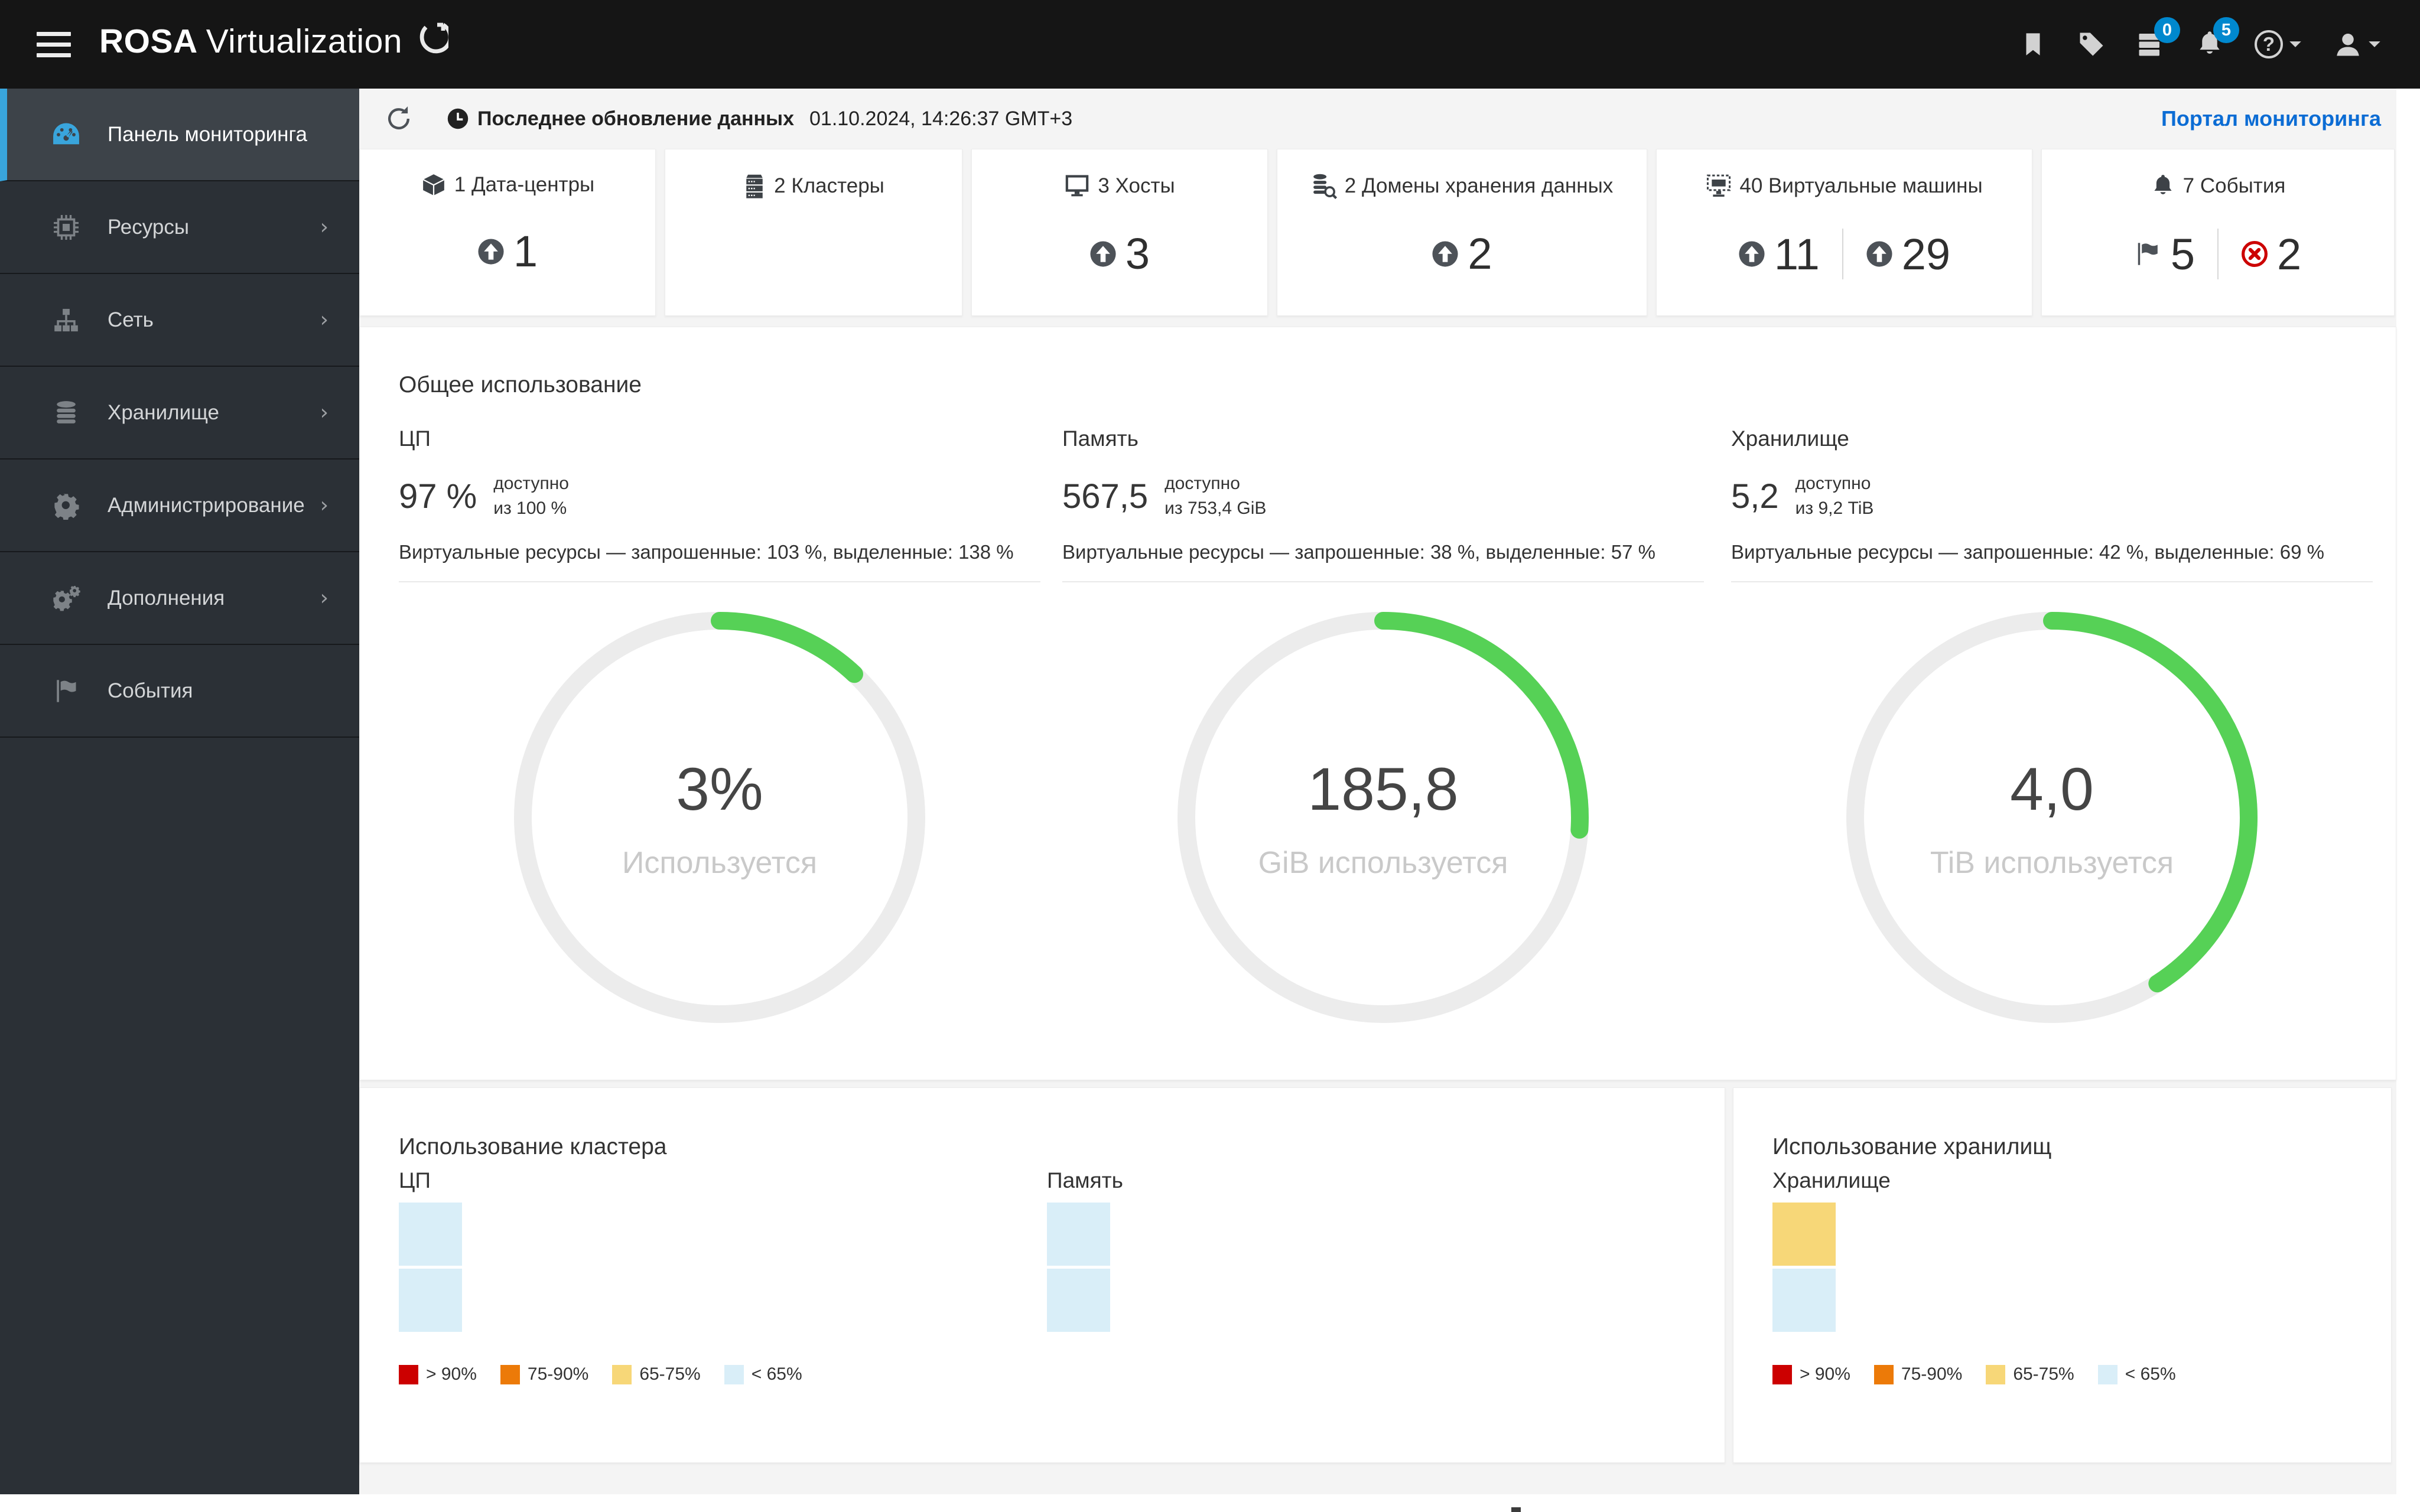 This screenshot has width=2420, height=1512. I want to click on card-virtual-machines: 40 Виртуальные машины 11 29, so click(1844, 232).